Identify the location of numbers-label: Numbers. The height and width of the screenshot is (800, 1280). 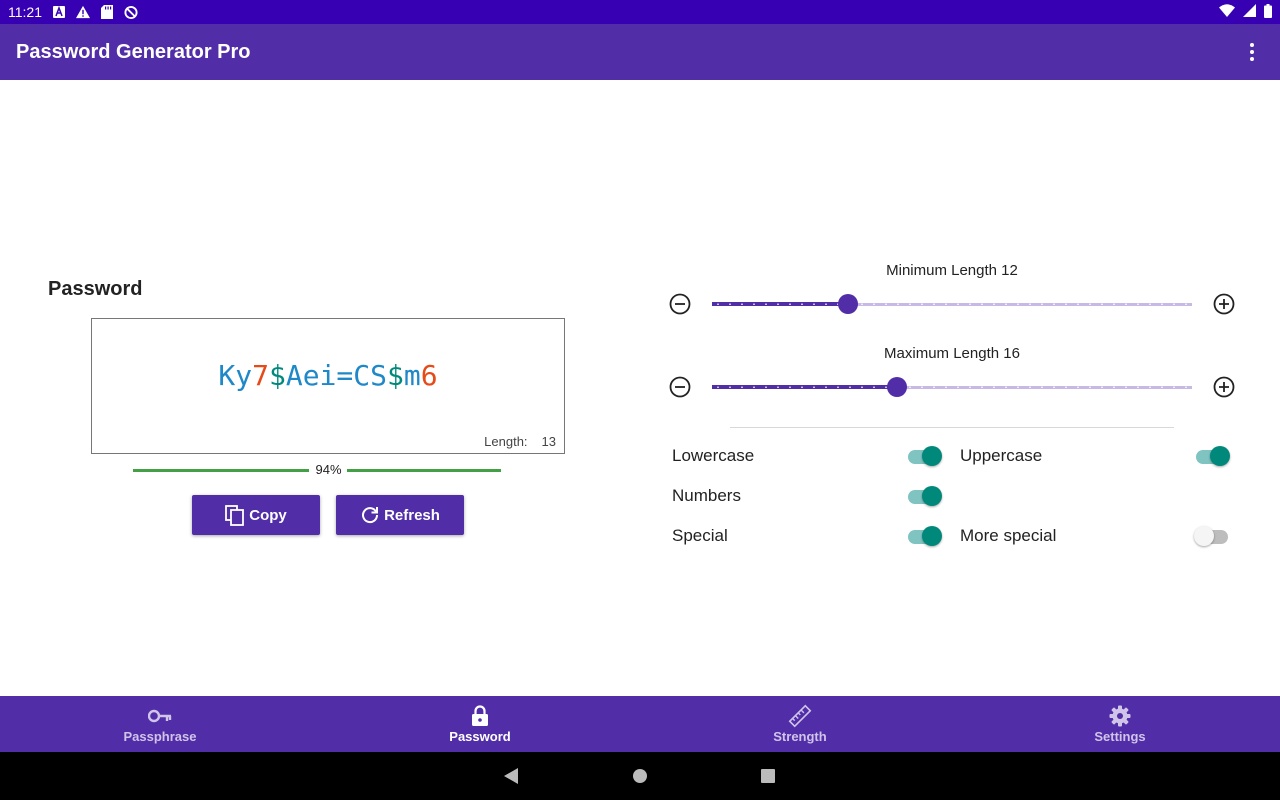
(706, 495).